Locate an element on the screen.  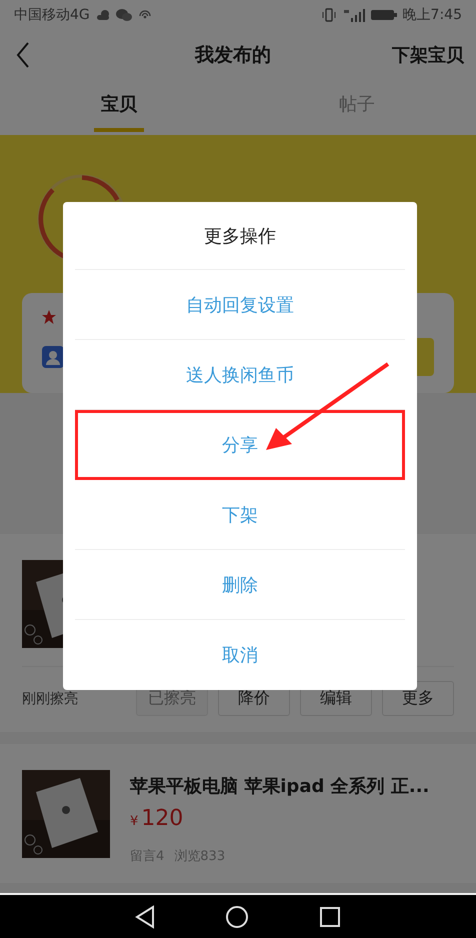
weather-icon is located at coordinates (103, 15).